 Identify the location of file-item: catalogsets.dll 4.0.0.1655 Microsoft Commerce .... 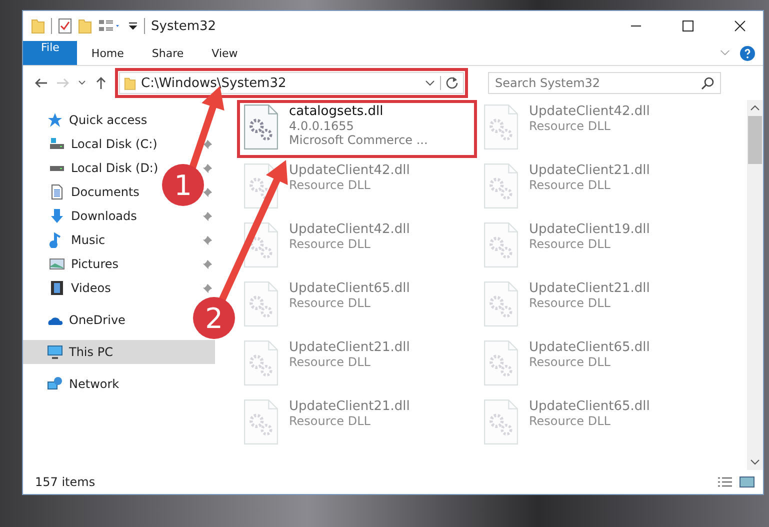
(357, 129).